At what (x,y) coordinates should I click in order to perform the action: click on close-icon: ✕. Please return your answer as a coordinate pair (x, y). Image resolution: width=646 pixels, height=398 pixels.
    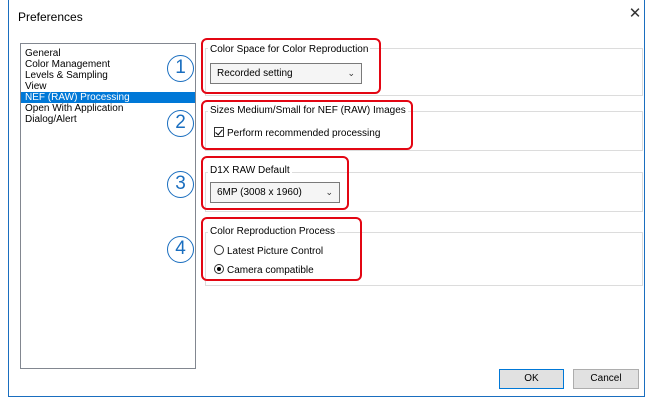
    Looking at the image, I should click on (635, 14).